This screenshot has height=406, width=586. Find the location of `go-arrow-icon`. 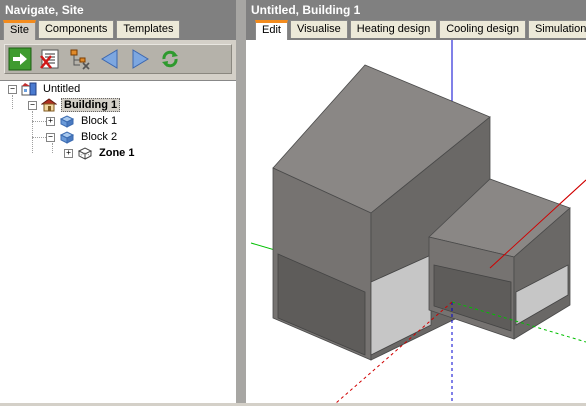

go-arrow-icon is located at coordinates (20, 59).